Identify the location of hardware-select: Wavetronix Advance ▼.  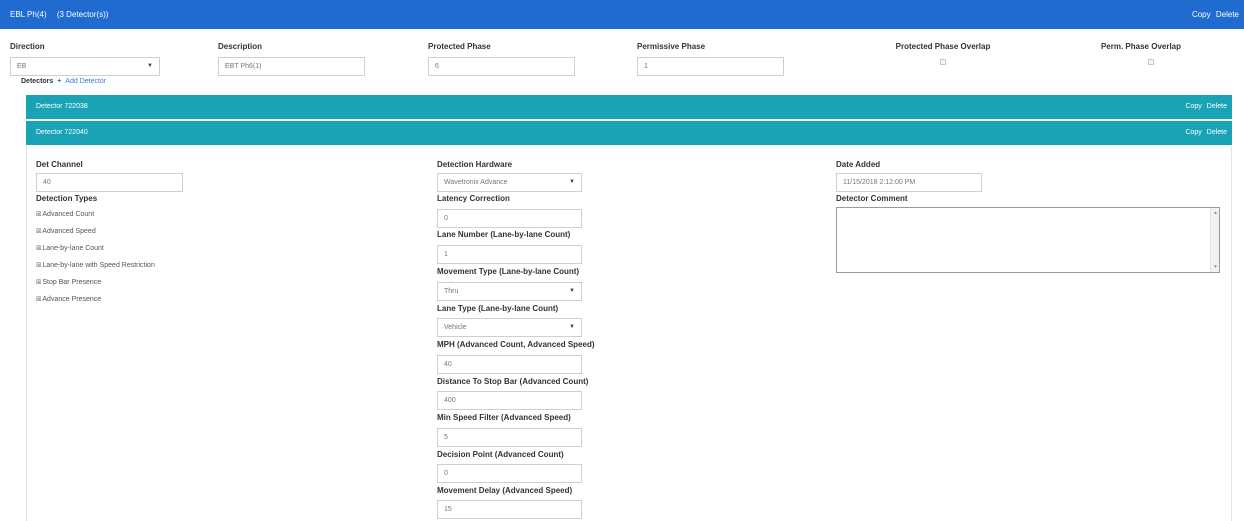
(509, 182).